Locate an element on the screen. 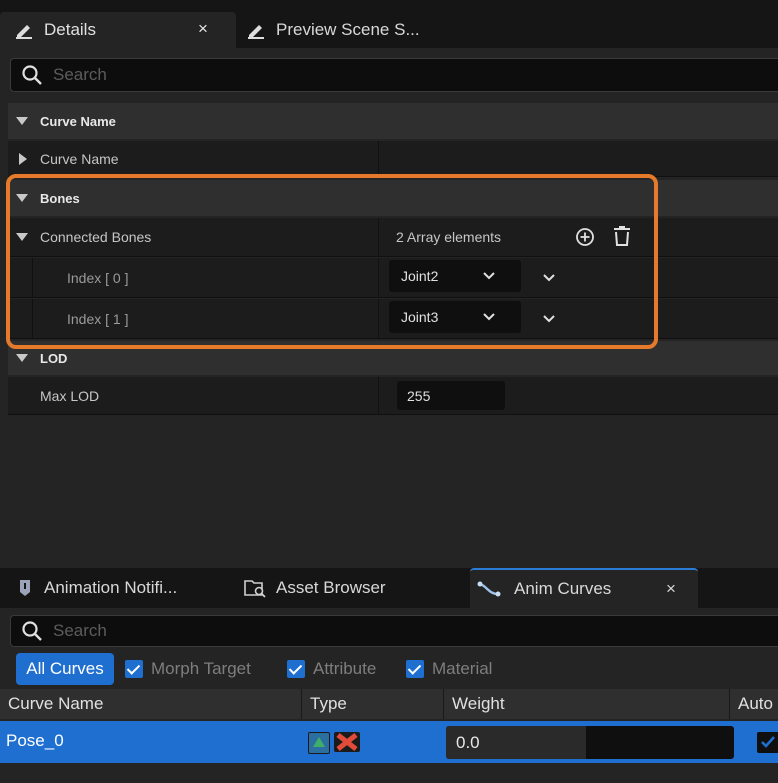 This screenshot has height=783, width=778. filter-attribute: Attribute is located at coordinates (331, 669).